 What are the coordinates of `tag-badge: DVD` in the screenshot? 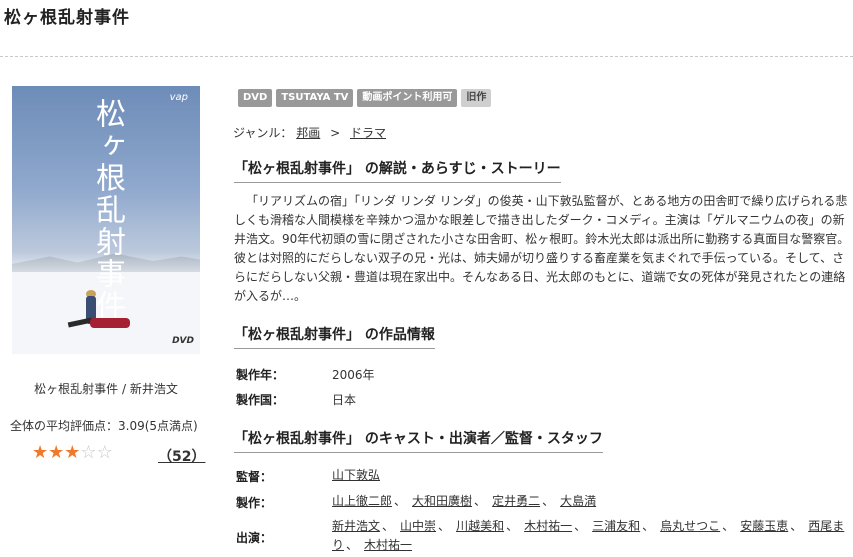 It's located at (255, 98).